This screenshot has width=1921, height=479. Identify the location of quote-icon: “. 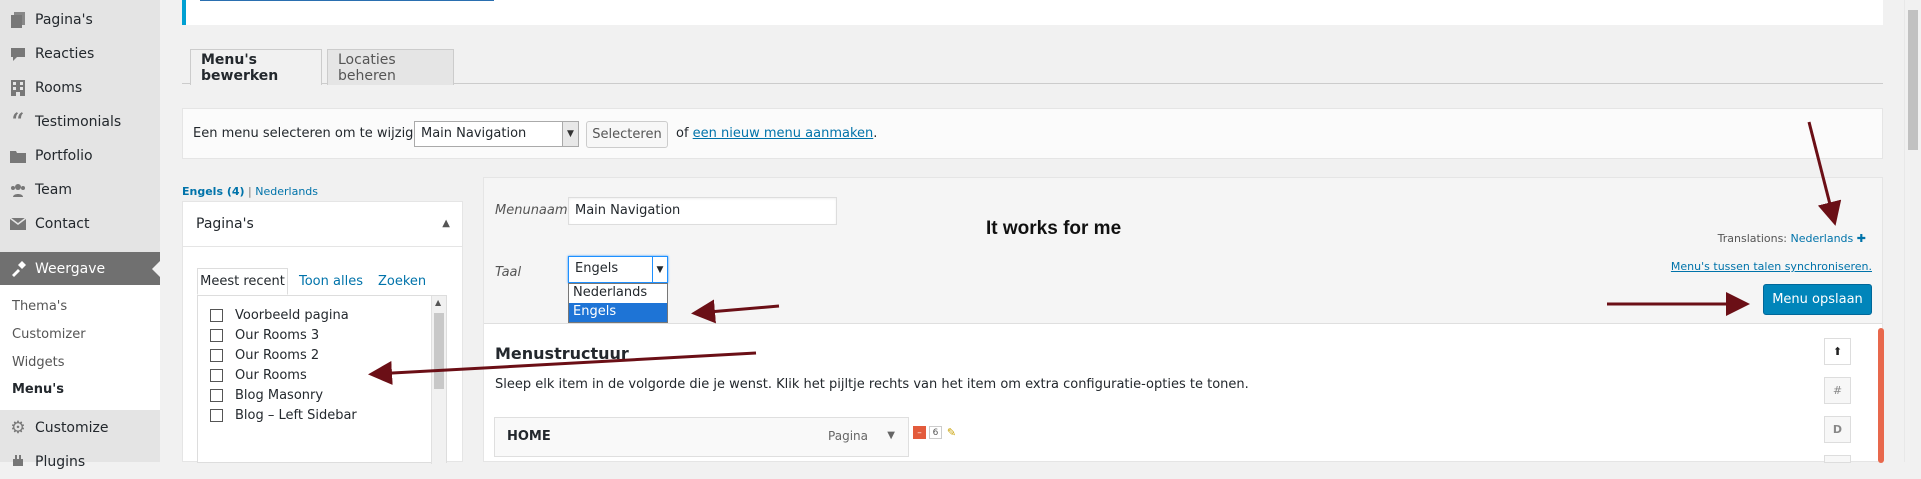
(18, 122).